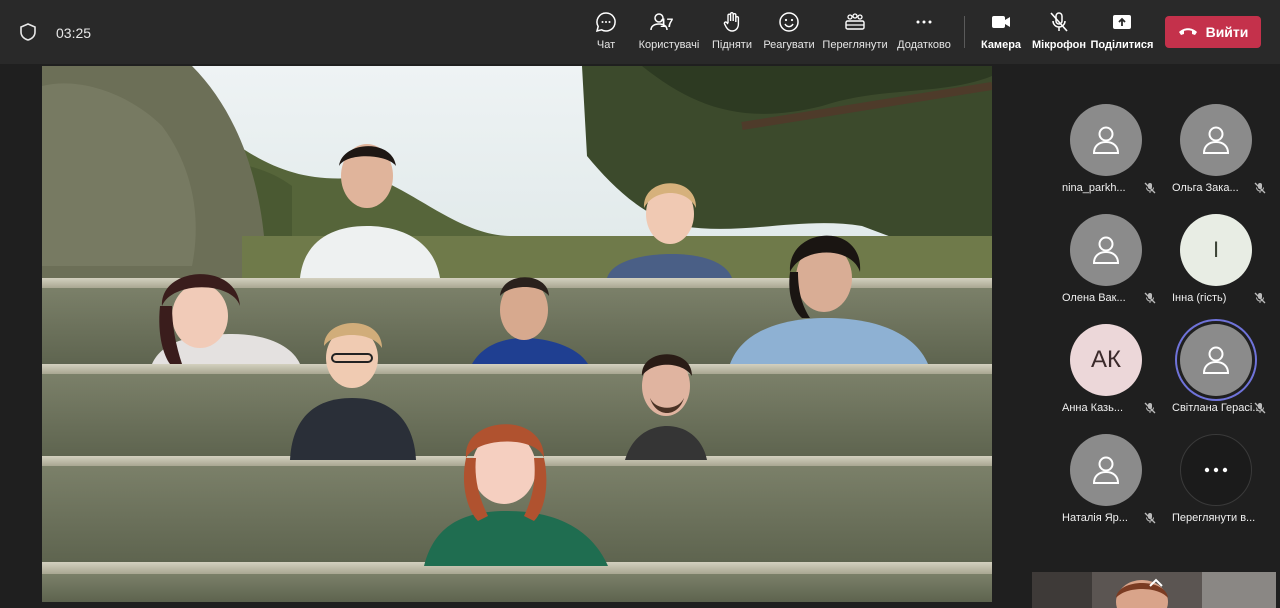 This screenshot has height=608, width=1280. Describe the element at coordinates (924, 22) in the screenshot. I see `ellipsis-icon` at that location.